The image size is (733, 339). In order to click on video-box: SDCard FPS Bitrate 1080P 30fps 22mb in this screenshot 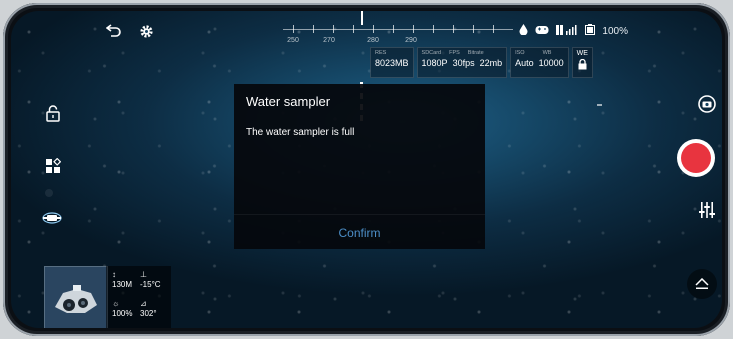, I will do `click(462, 62)`.